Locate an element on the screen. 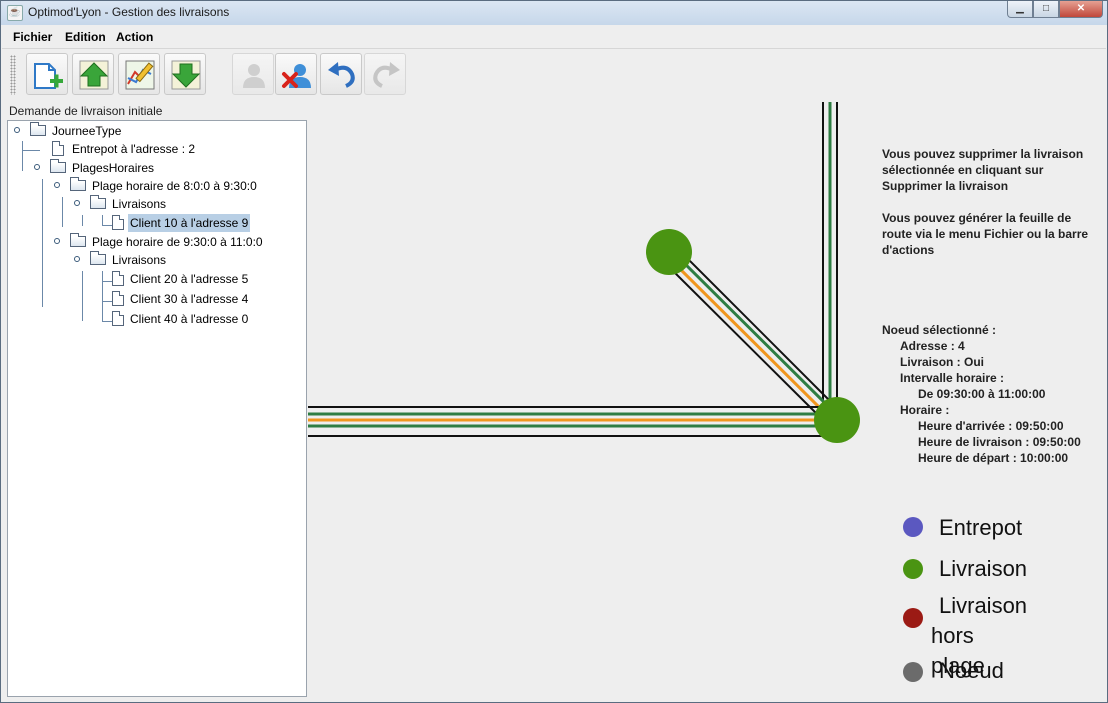  tree-node-livraisons2: Livraisons is located at coordinates (172, 260).